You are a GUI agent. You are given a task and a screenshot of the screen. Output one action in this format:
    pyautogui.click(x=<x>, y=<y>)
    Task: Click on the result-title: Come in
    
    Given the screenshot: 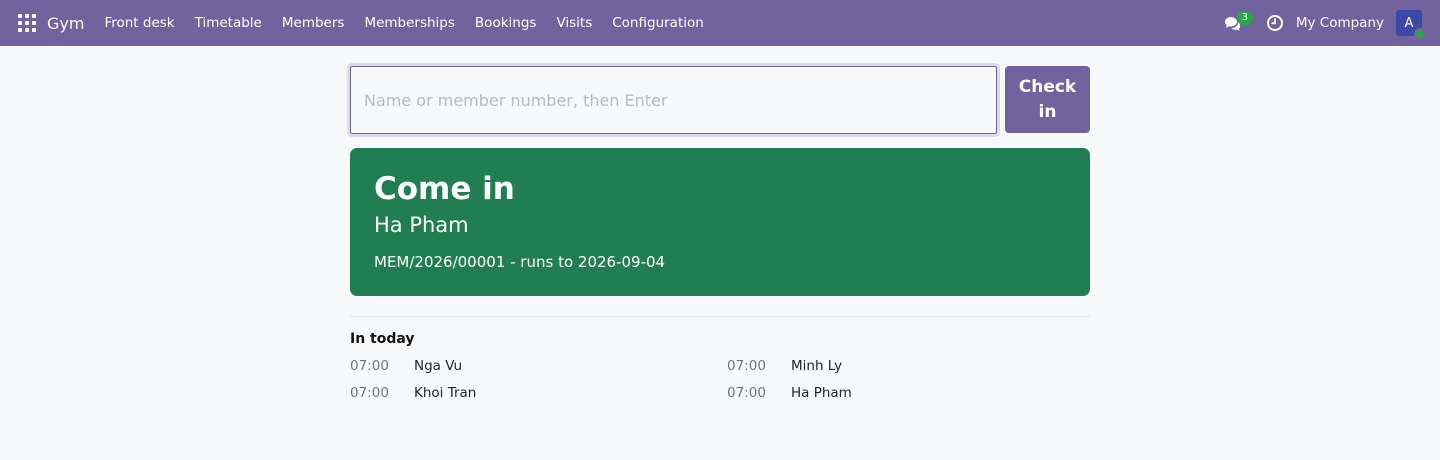 What is the action you would take?
    pyautogui.click(x=444, y=189)
    